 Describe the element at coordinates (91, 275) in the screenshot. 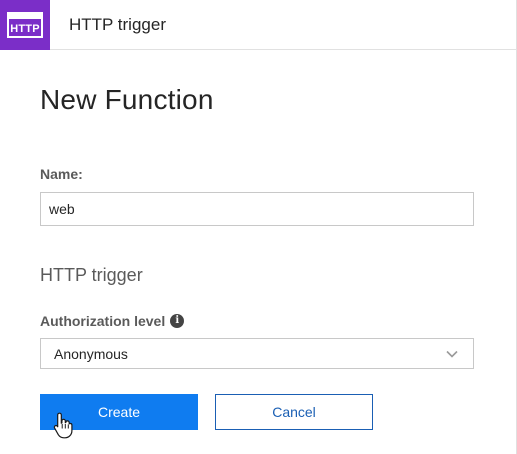

I see `trigger-section-heading: HTTP trigger` at that location.